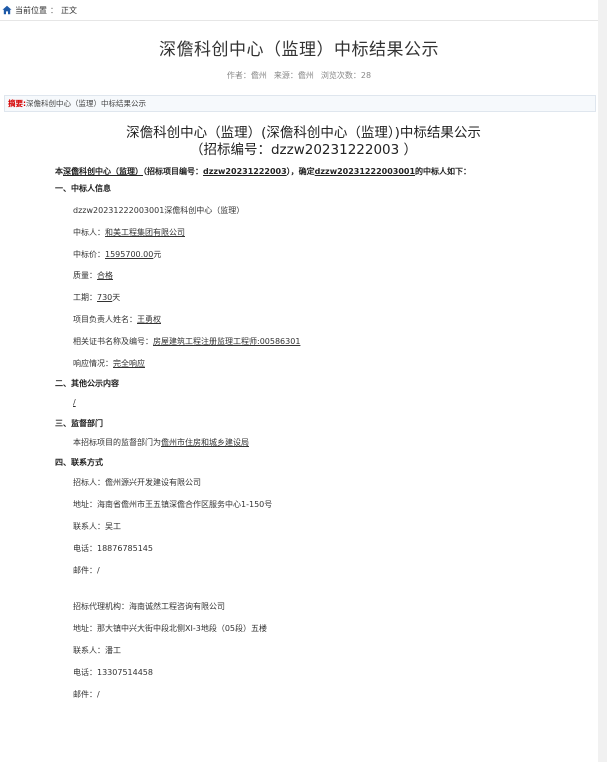  What do you see at coordinates (86, 103) in the screenshot?
I see `summary-text: 深儋科创中心（监理）中标结果公示` at bounding box center [86, 103].